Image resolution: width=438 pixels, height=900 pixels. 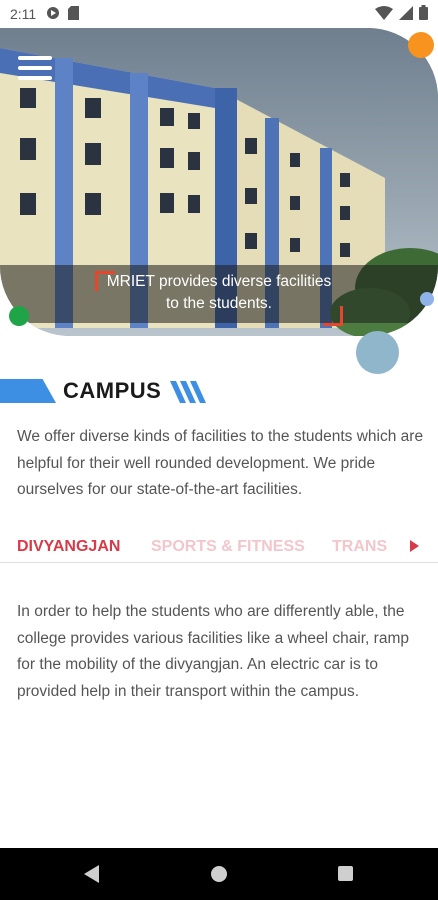 I want to click on home-icon, so click(x=219, y=874).